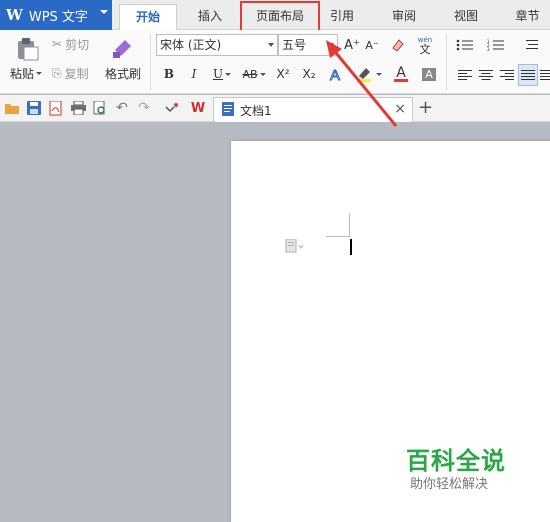  Describe the element at coordinates (456, 461) in the screenshot. I see `watermark-title: 百科全说` at that location.